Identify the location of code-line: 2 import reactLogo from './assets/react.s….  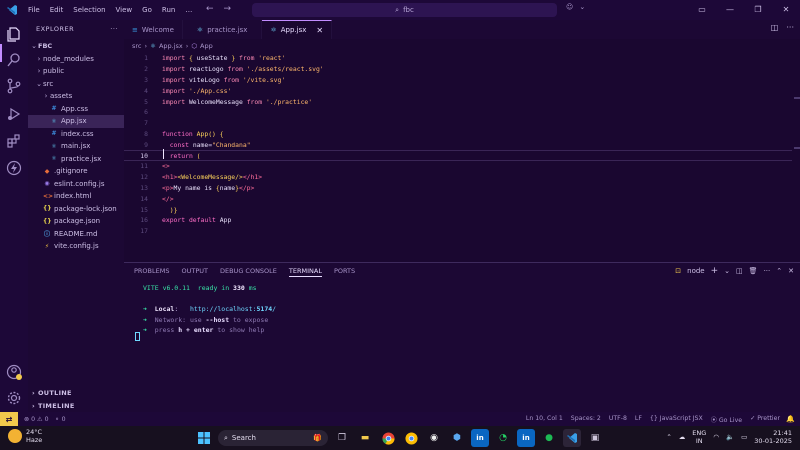
(458, 69).